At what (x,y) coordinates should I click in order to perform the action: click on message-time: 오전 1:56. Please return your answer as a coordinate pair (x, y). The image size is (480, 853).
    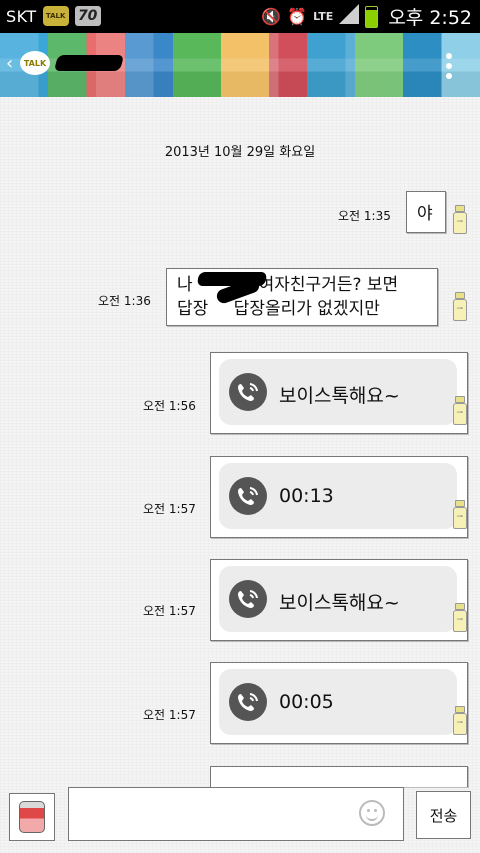
    Looking at the image, I should click on (169, 406).